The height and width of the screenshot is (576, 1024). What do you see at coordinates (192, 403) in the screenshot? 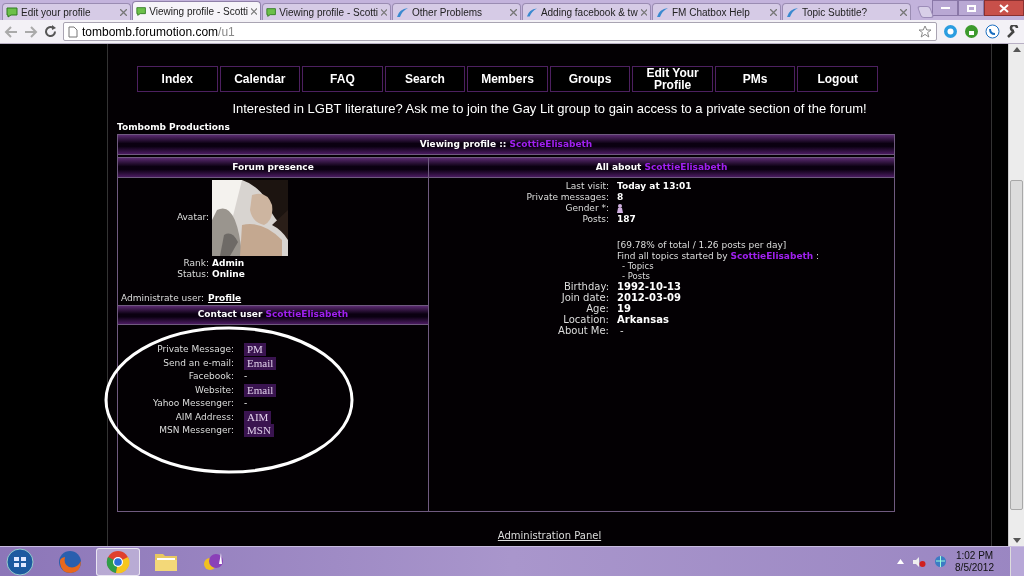
I see `field-label: Yahoo Messenger:` at bounding box center [192, 403].